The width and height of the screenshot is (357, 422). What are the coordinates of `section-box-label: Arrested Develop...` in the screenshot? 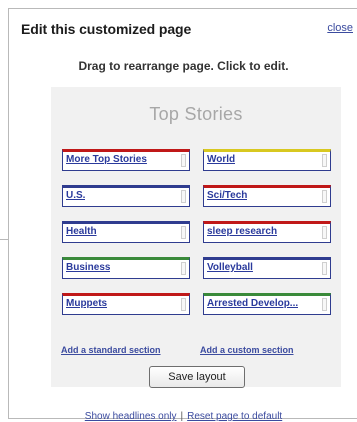 It's located at (252, 303).